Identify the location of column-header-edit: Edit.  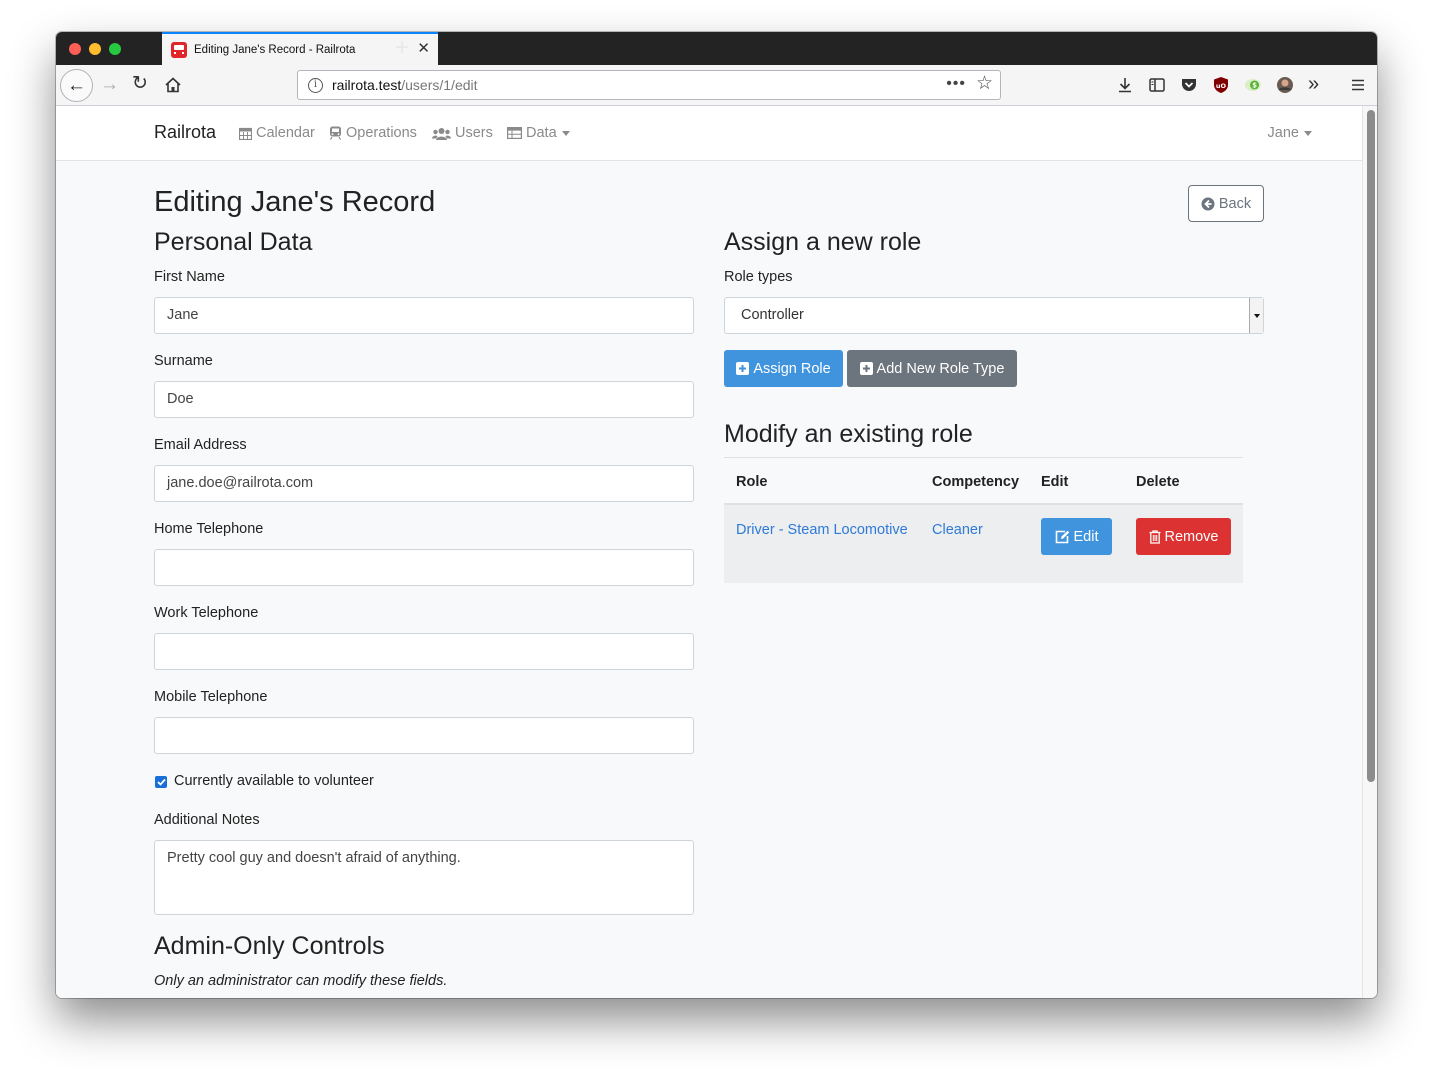
(1055, 482).